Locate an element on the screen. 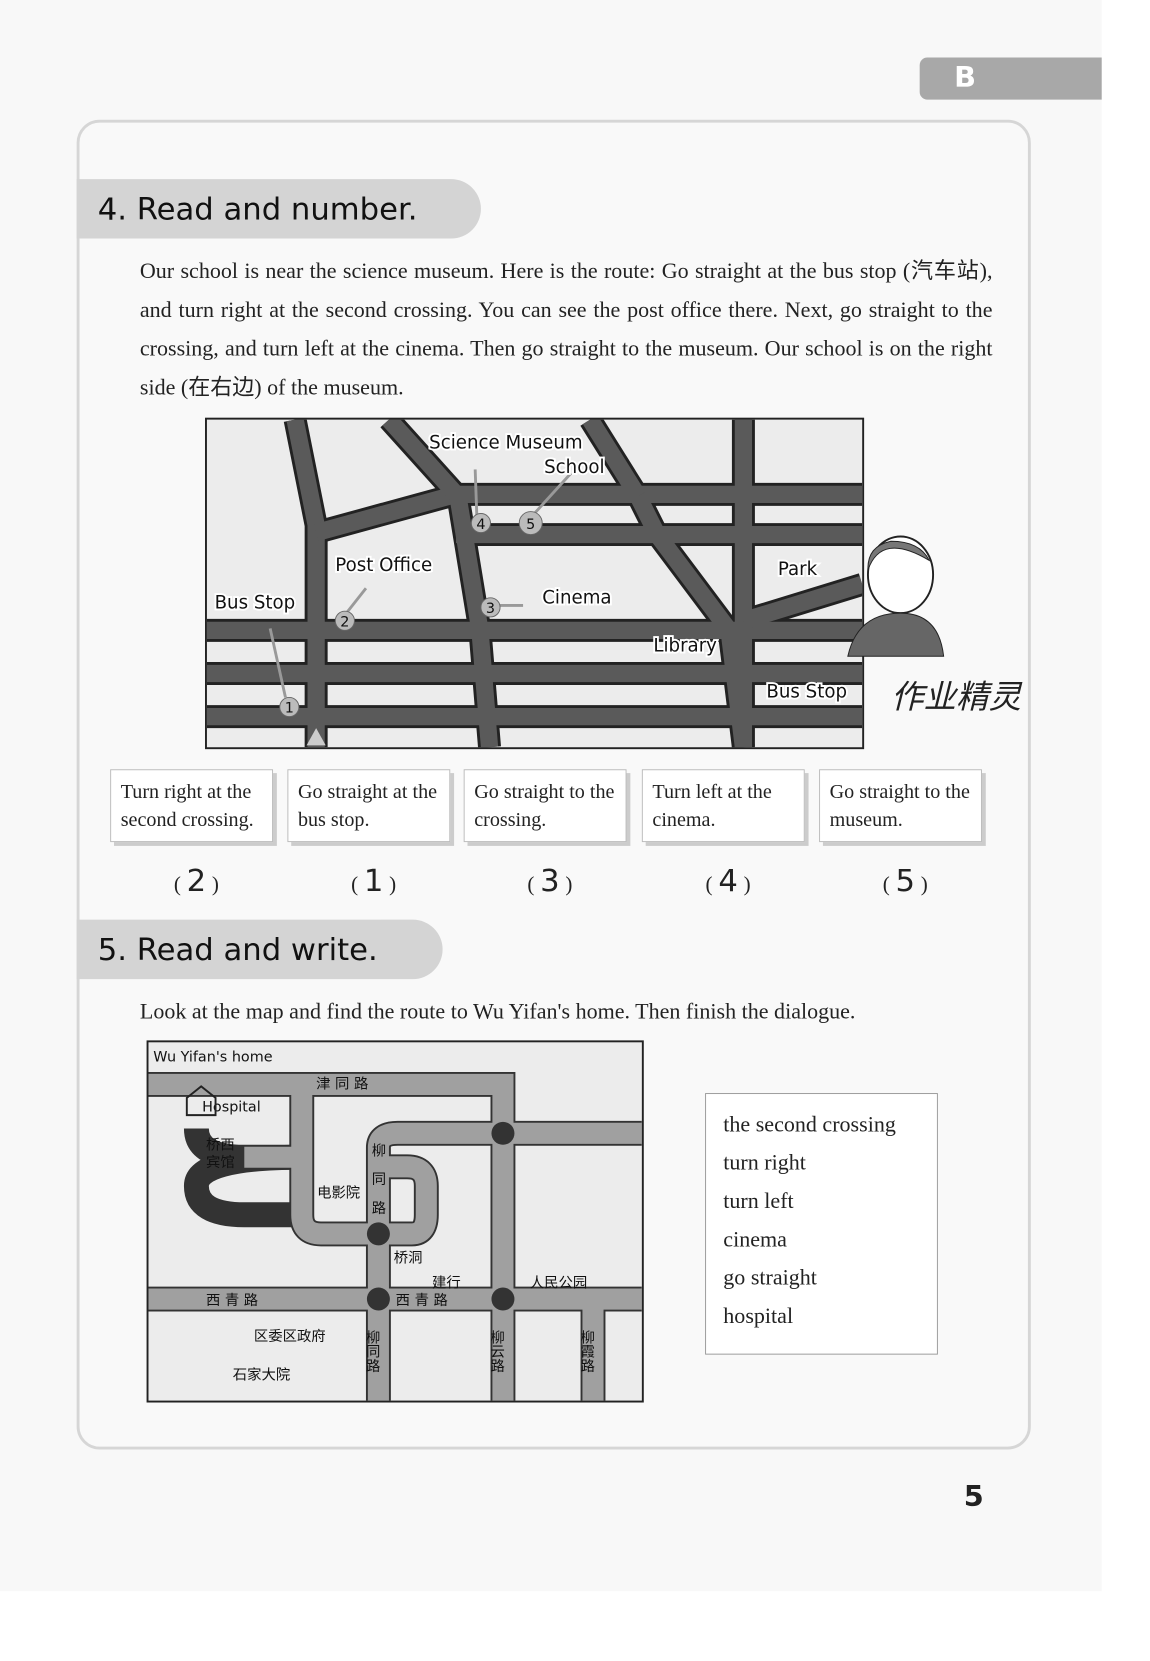  label-science-museum: Science Museum is located at coordinates (505, 442).